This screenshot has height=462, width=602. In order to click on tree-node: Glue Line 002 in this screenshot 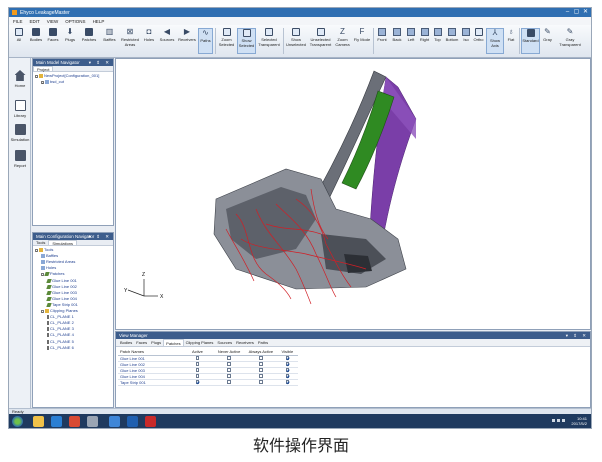, I will do `click(61, 287)`.